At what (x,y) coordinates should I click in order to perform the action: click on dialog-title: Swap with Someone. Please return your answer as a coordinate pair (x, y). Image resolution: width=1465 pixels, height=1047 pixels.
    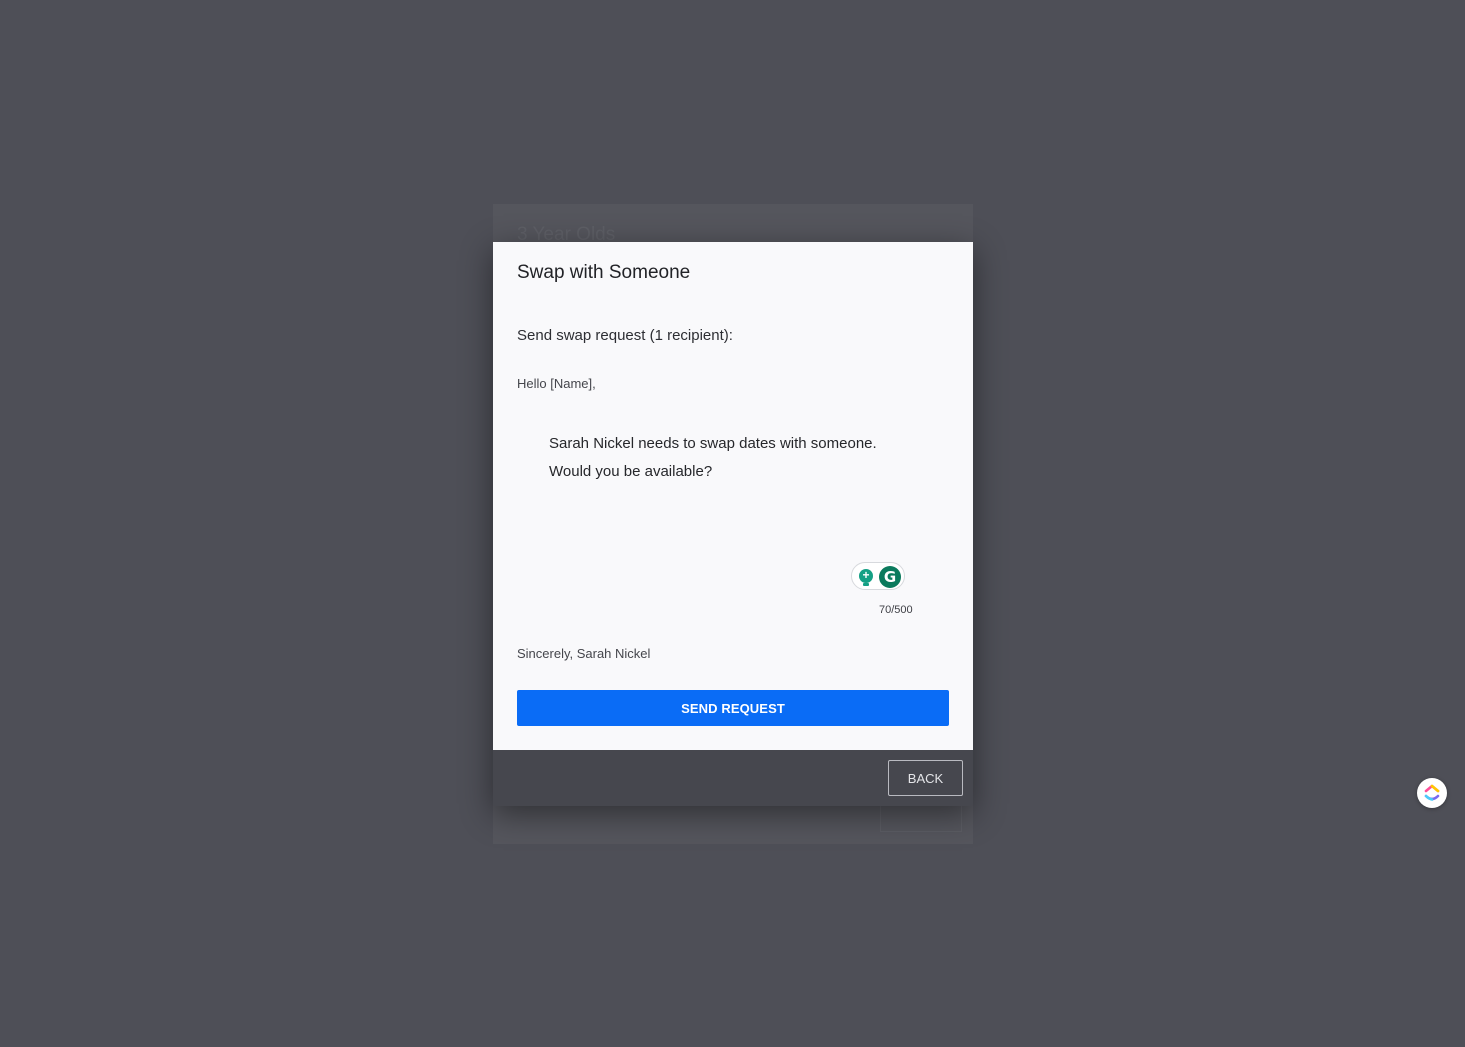
    Looking at the image, I should click on (604, 272).